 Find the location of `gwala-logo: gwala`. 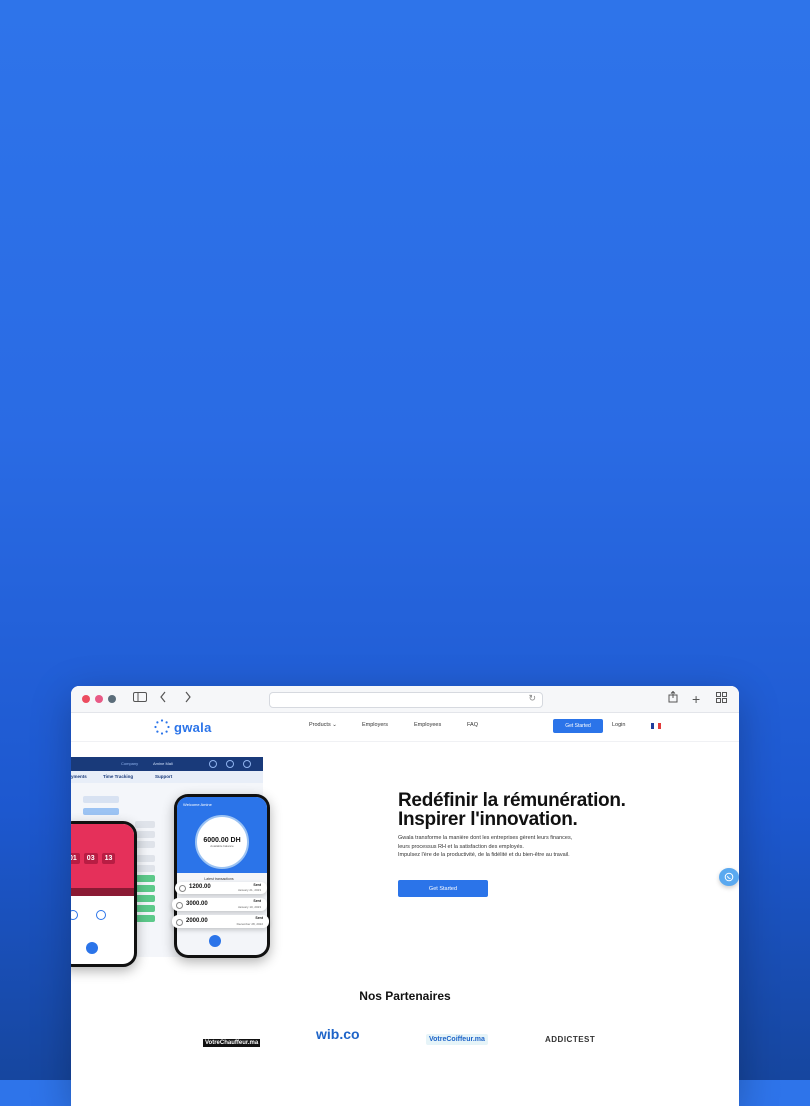

gwala-logo: gwala is located at coordinates (183, 727).